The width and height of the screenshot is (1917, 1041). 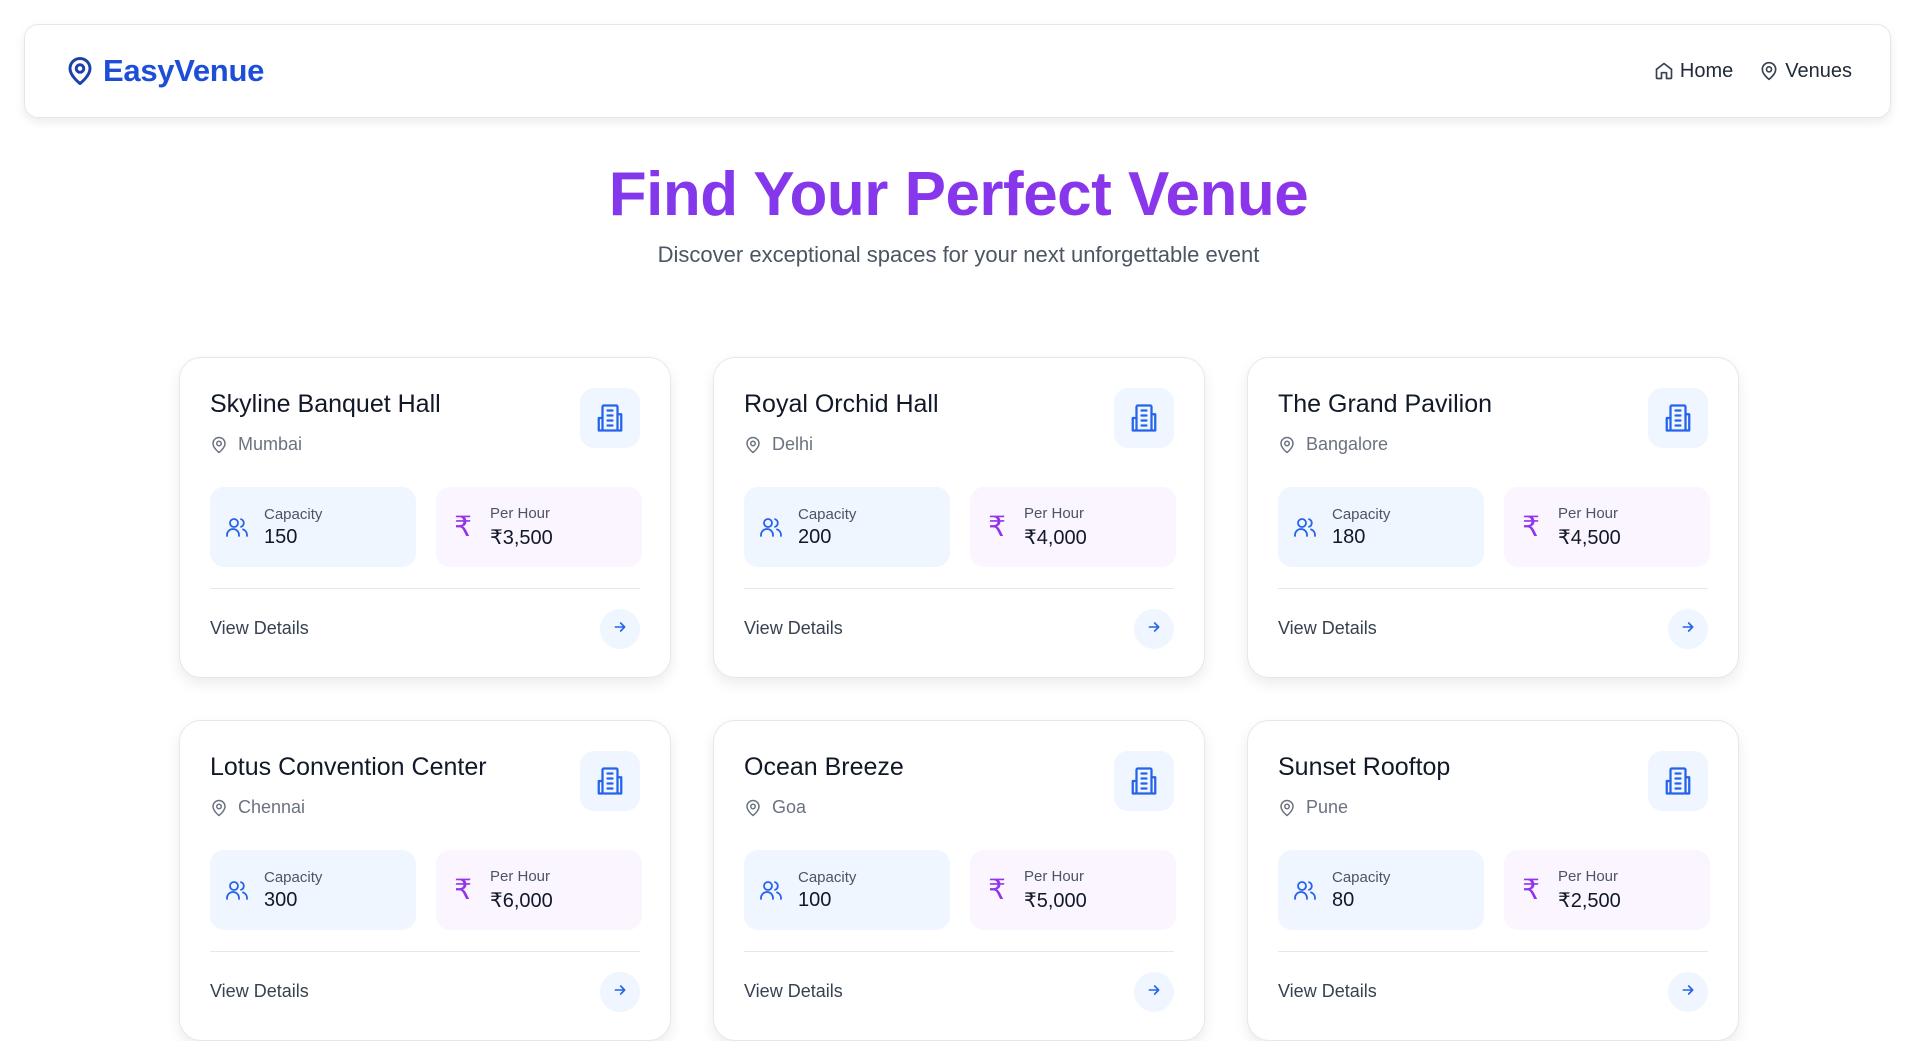 I want to click on price-box: ₹ Per Hour ₹4,500, so click(x=1607, y=527).